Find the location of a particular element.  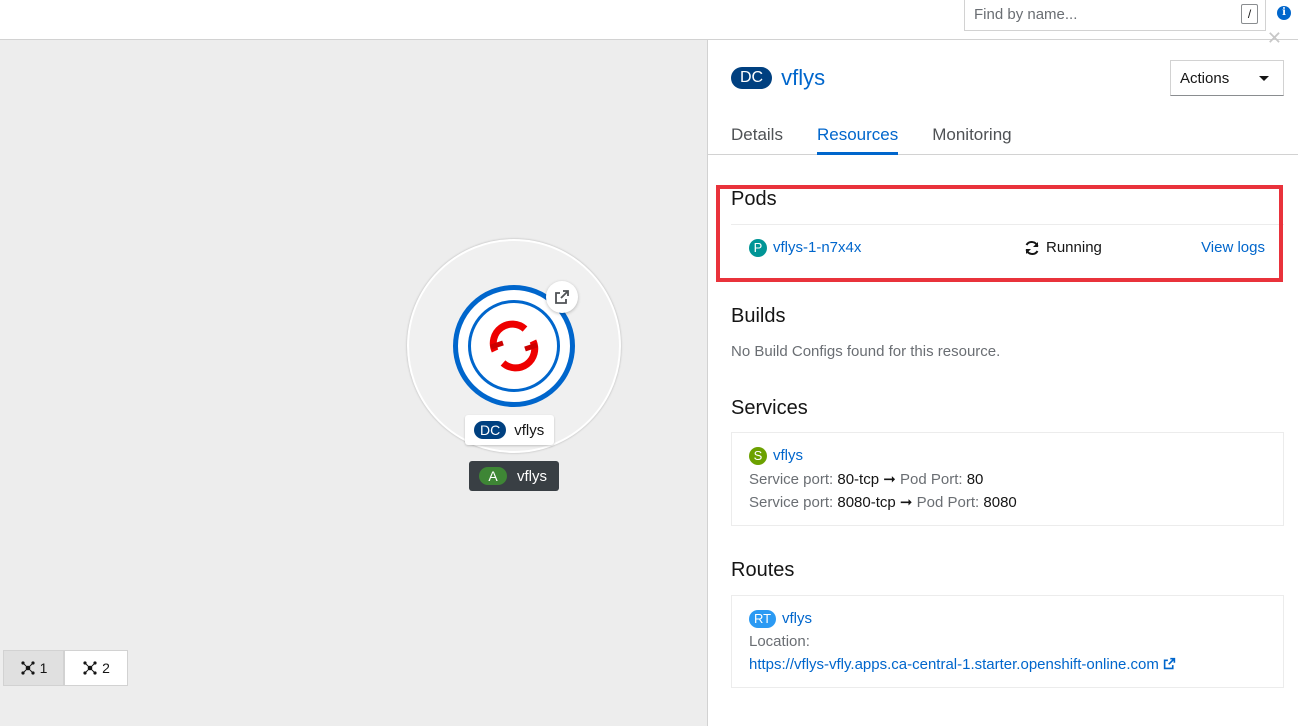

panel-tabs: Details Resources Monitoring is located at coordinates (1003, 134).